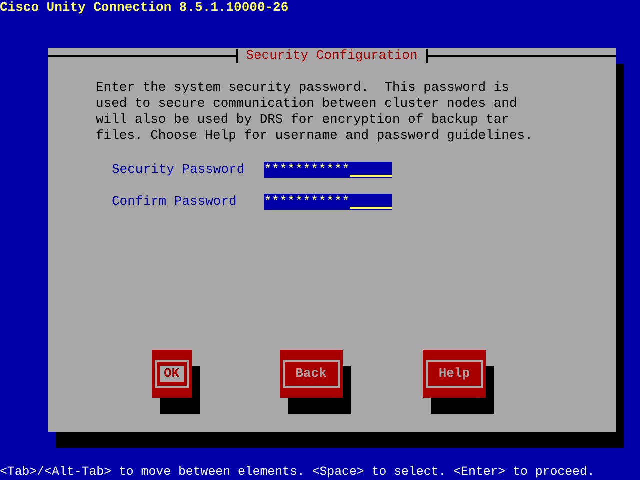 The image size is (640, 480). What do you see at coordinates (298, 472) in the screenshot?
I see `status-hint-text: <Tab>/<Alt-Tab> to move between elements. <Space> to select. <Enter> to proceed.` at bounding box center [298, 472].